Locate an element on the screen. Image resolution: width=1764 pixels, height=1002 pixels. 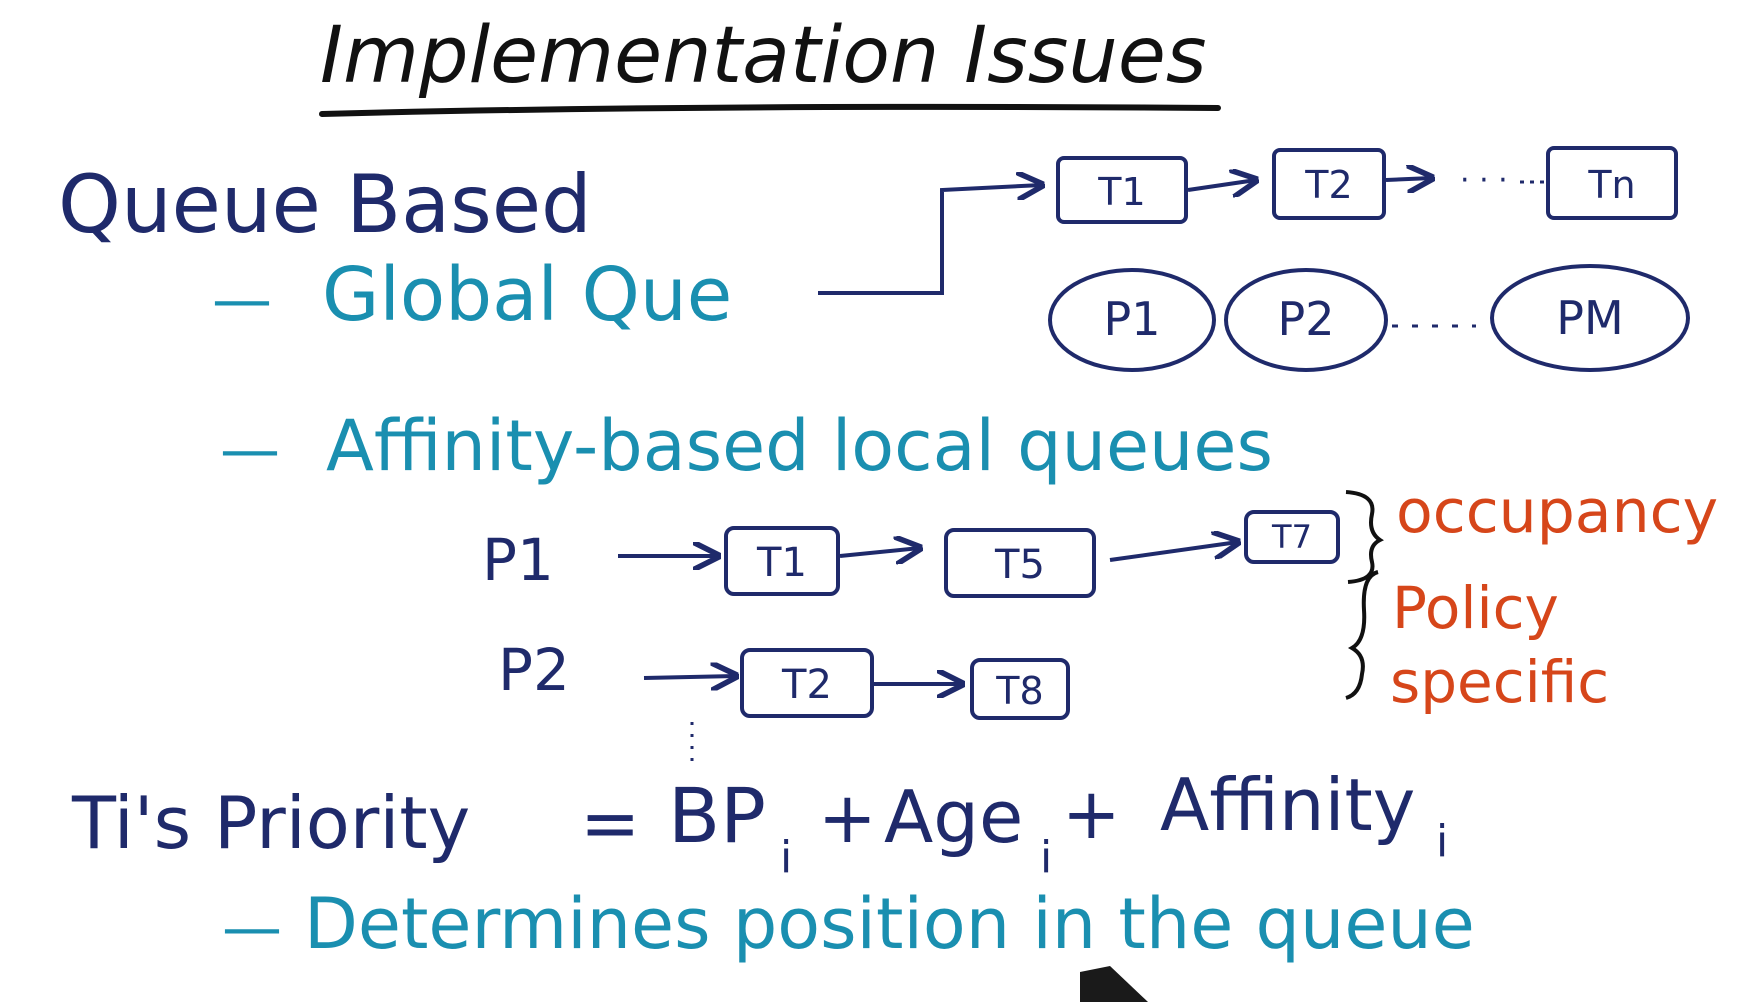
global-thread-label: T2 is located at coordinates (1328, 185).